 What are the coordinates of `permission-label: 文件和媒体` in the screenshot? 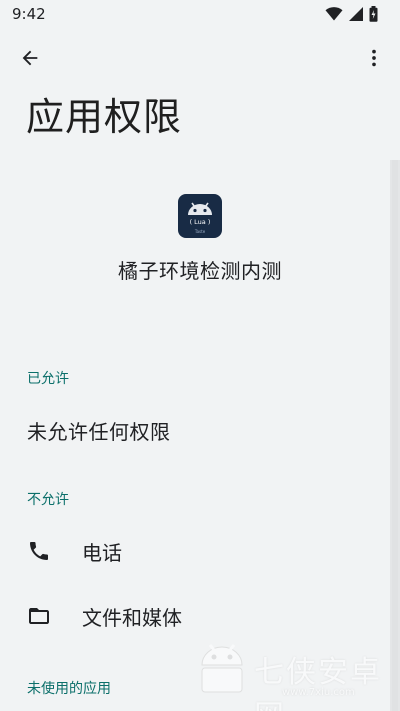 It's located at (132, 618).